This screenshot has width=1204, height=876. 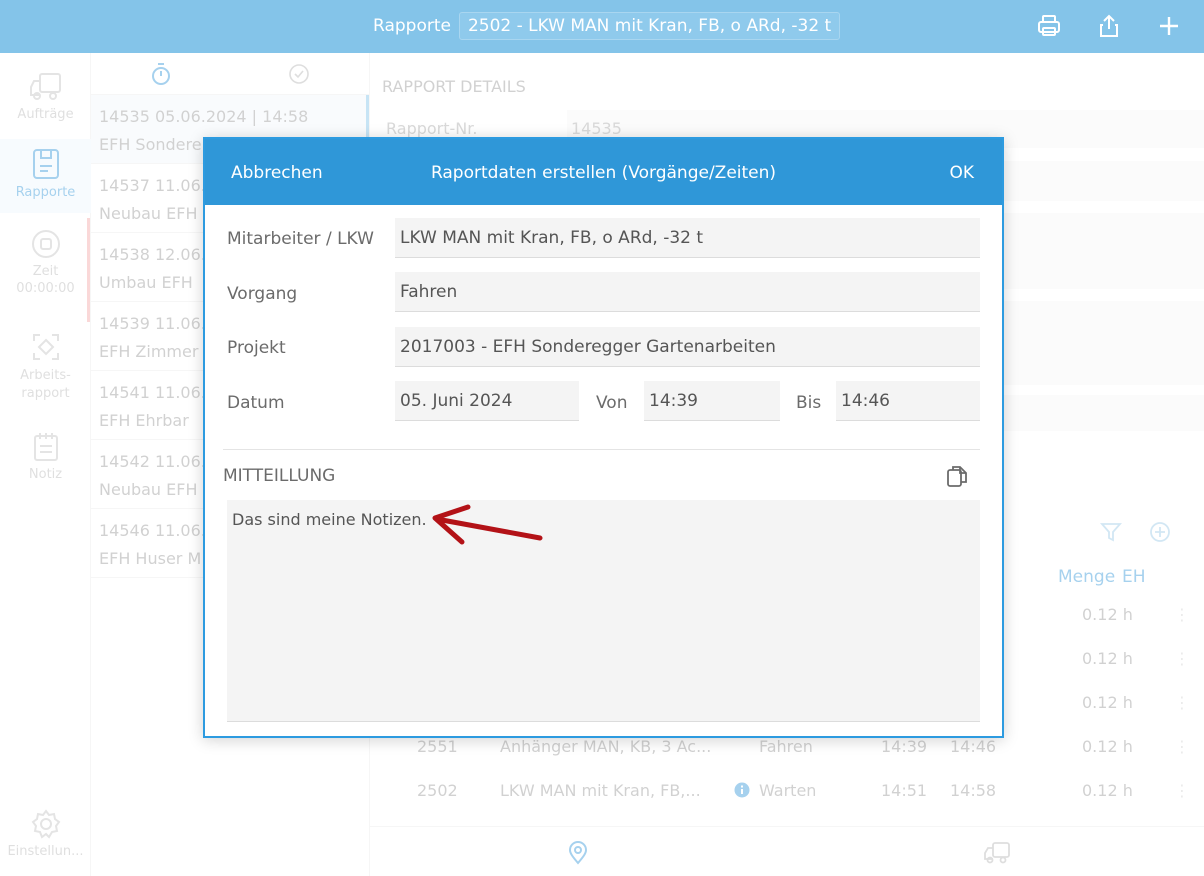 What do you see at coordinates (412, 26) in the screenshot?
I see `page-title: Rapporte` at bounding box center [412, 26].